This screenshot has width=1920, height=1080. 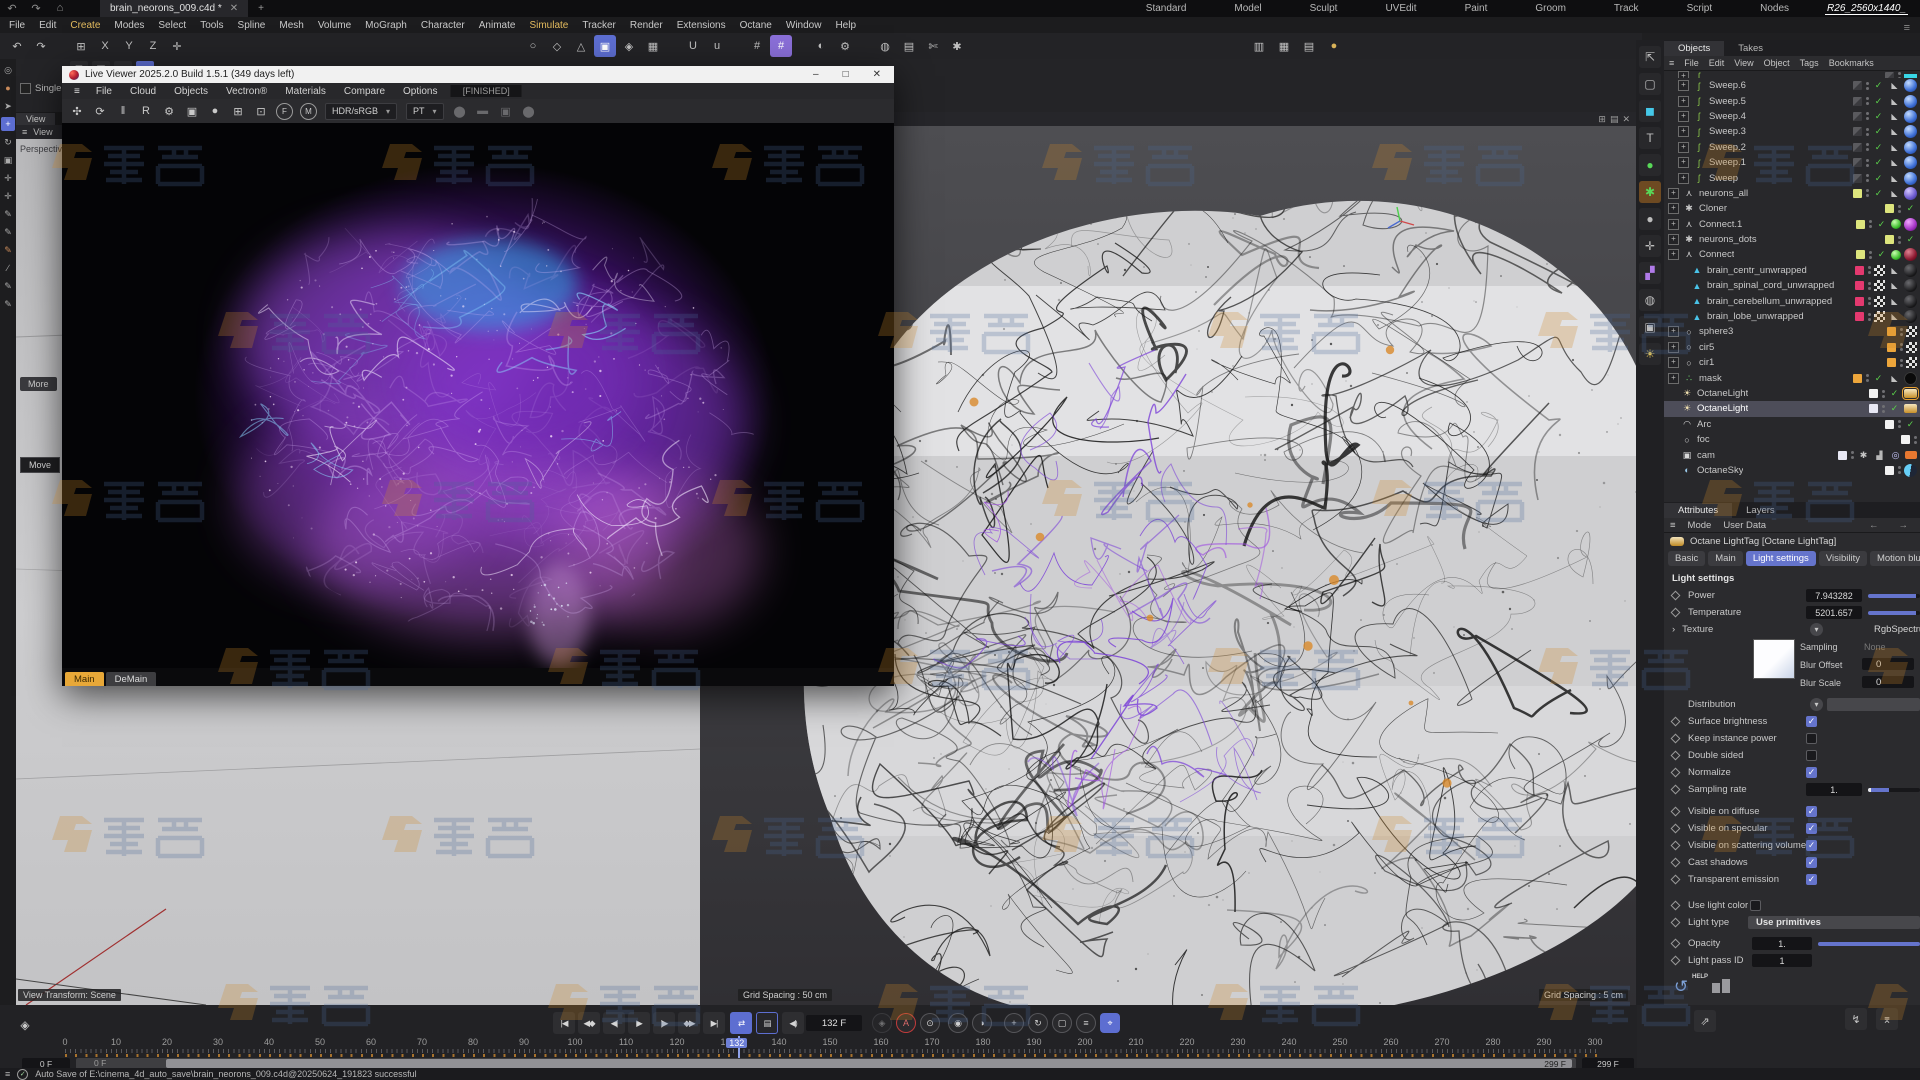 What do you see at coordinates (1691, 63) in the screenshot?
I see `objects-menu-file: File` at bounding box center [1691, 63].